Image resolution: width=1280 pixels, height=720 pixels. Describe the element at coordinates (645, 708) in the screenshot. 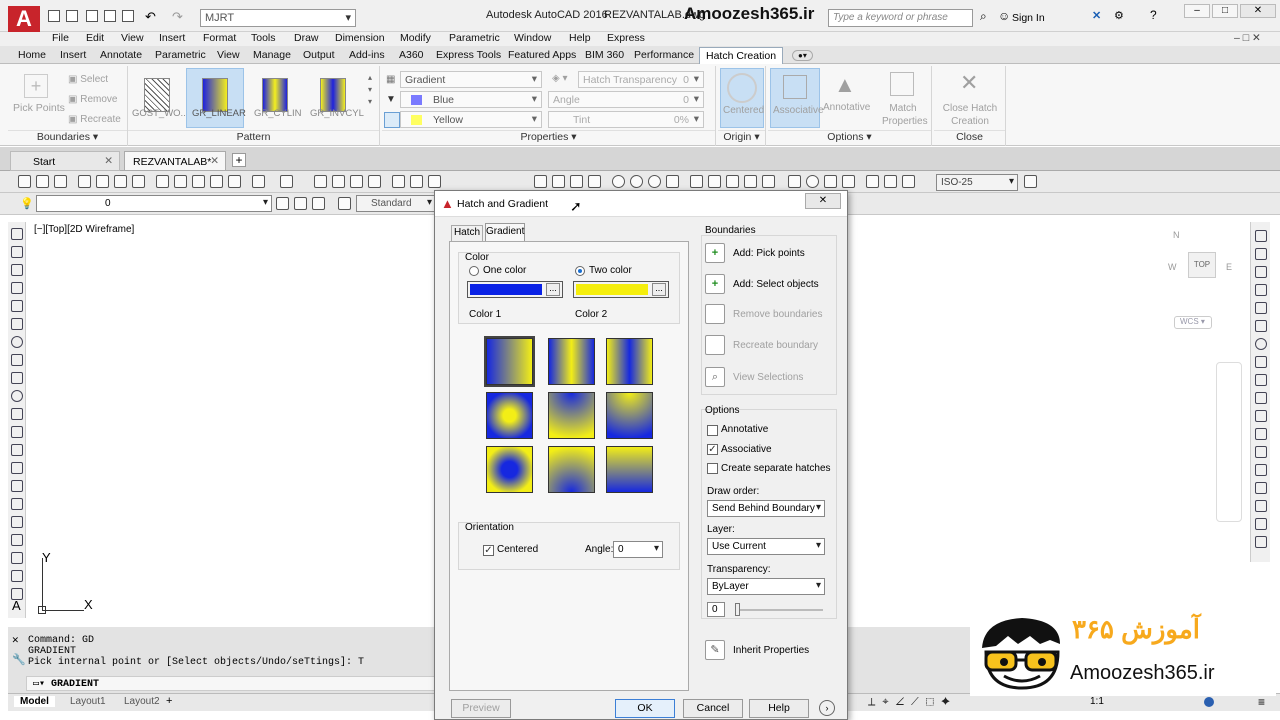

I see `ok-button: OK` at that location.